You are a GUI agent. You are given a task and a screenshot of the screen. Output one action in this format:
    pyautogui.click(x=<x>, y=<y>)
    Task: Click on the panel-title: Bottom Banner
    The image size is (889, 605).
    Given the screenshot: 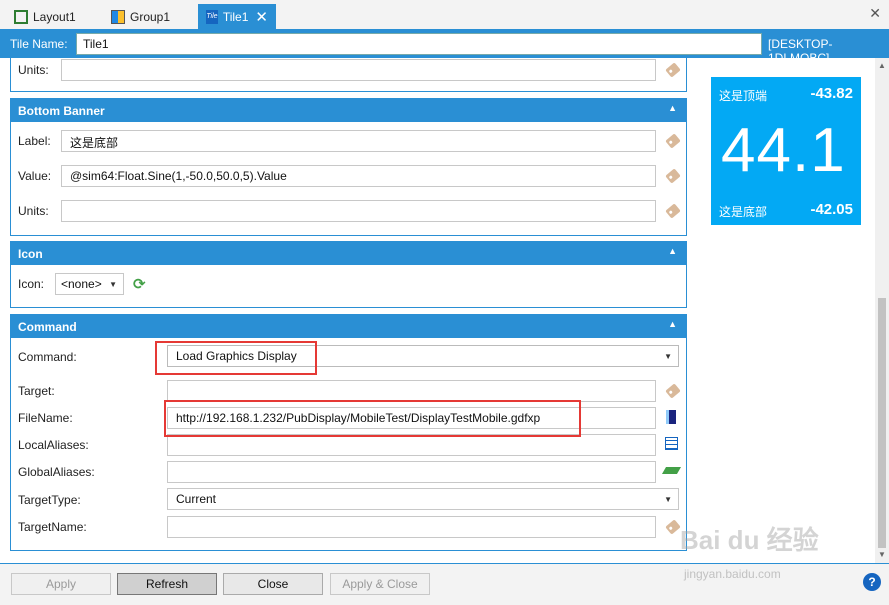 What is the action you would take?
    pyautogui.click(x=61, y=111)
    